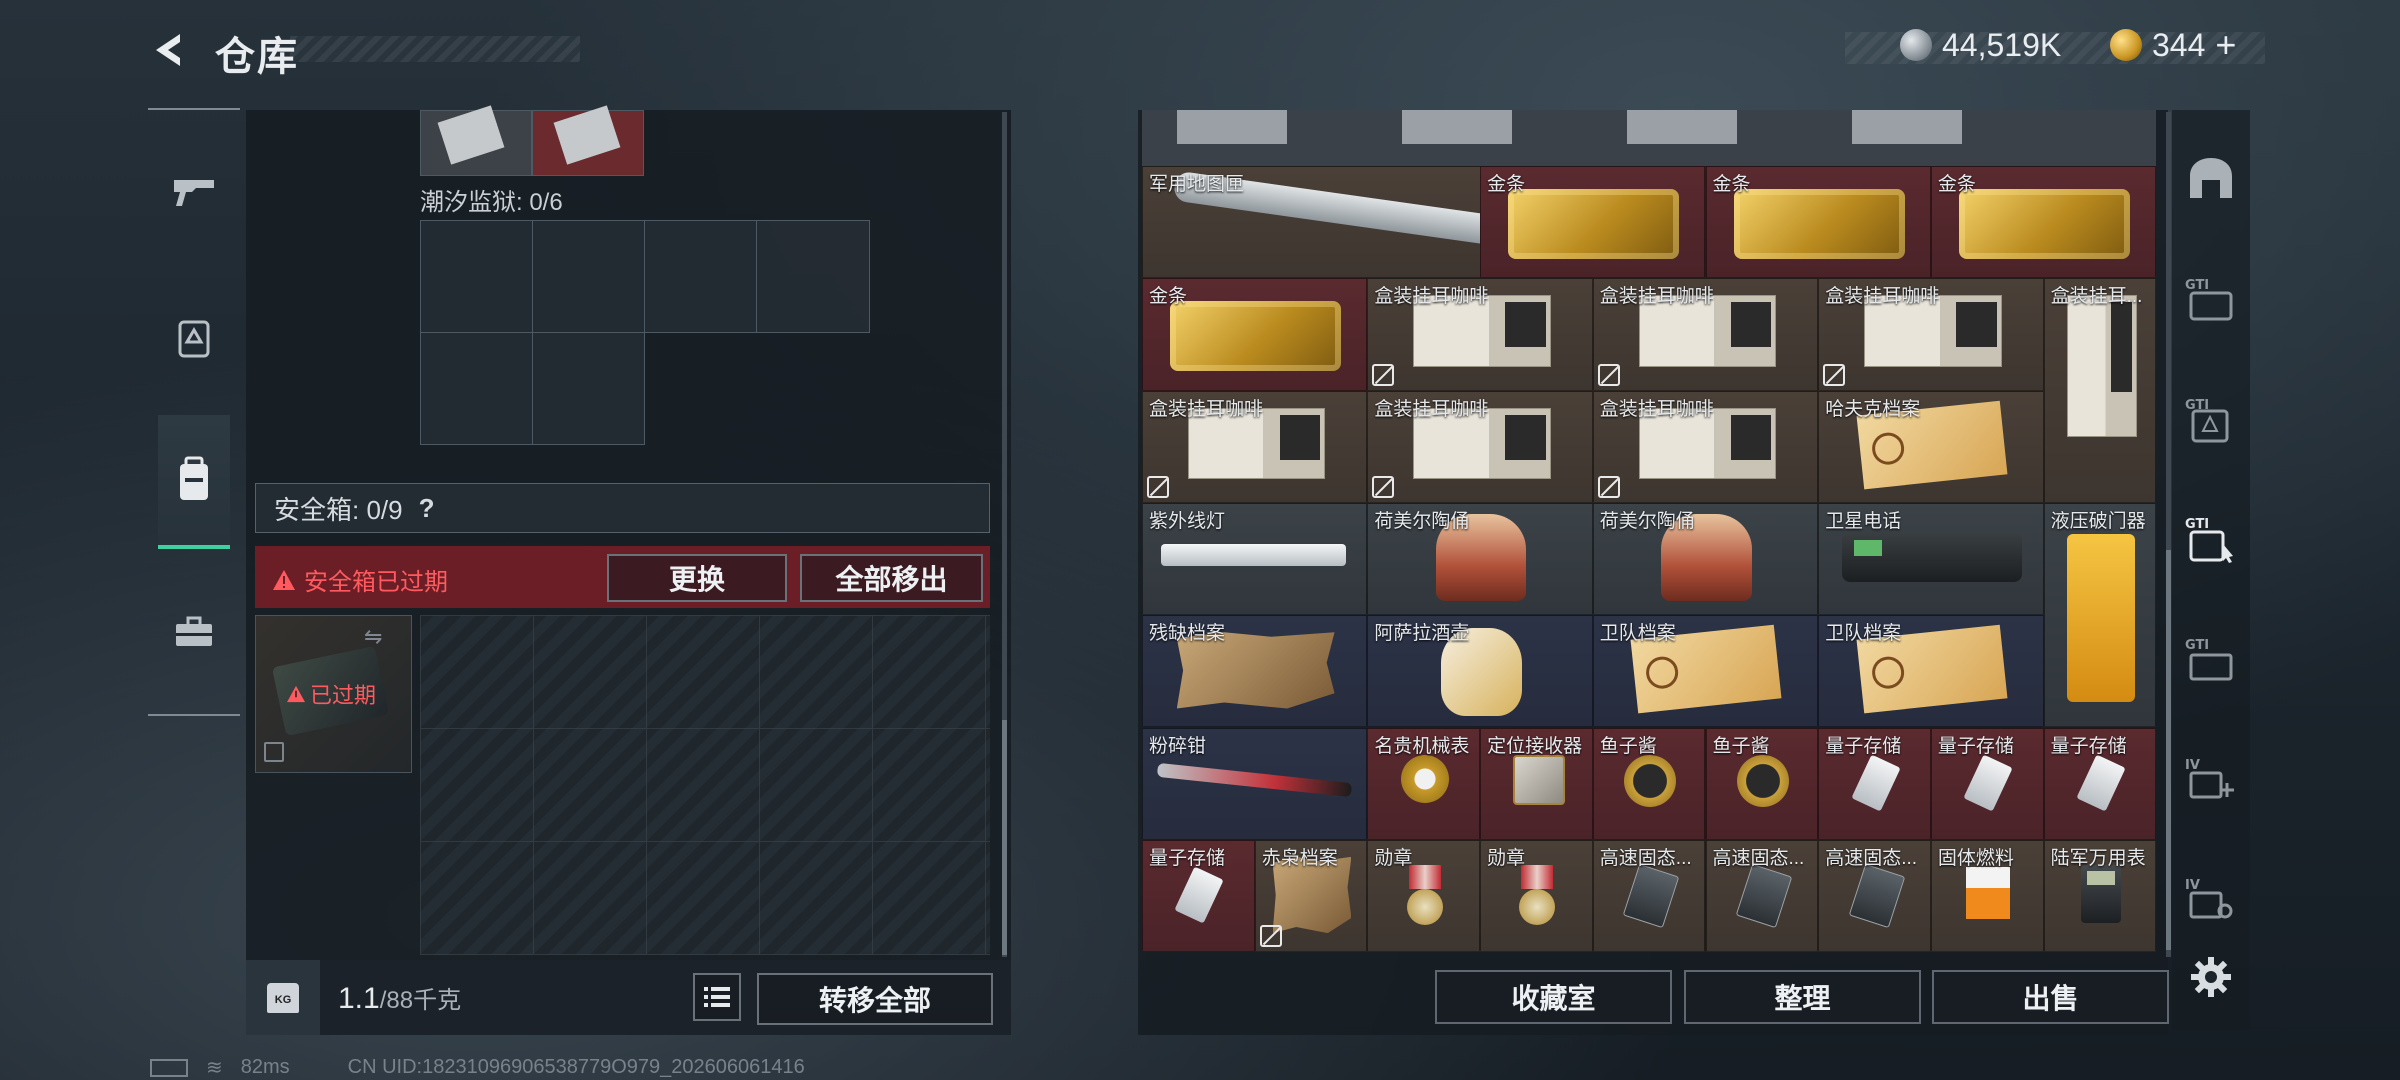 The height and width of the screenshot is (1080, 2400). I want to click on iv-tab-2: IV, so click(2211, 899).